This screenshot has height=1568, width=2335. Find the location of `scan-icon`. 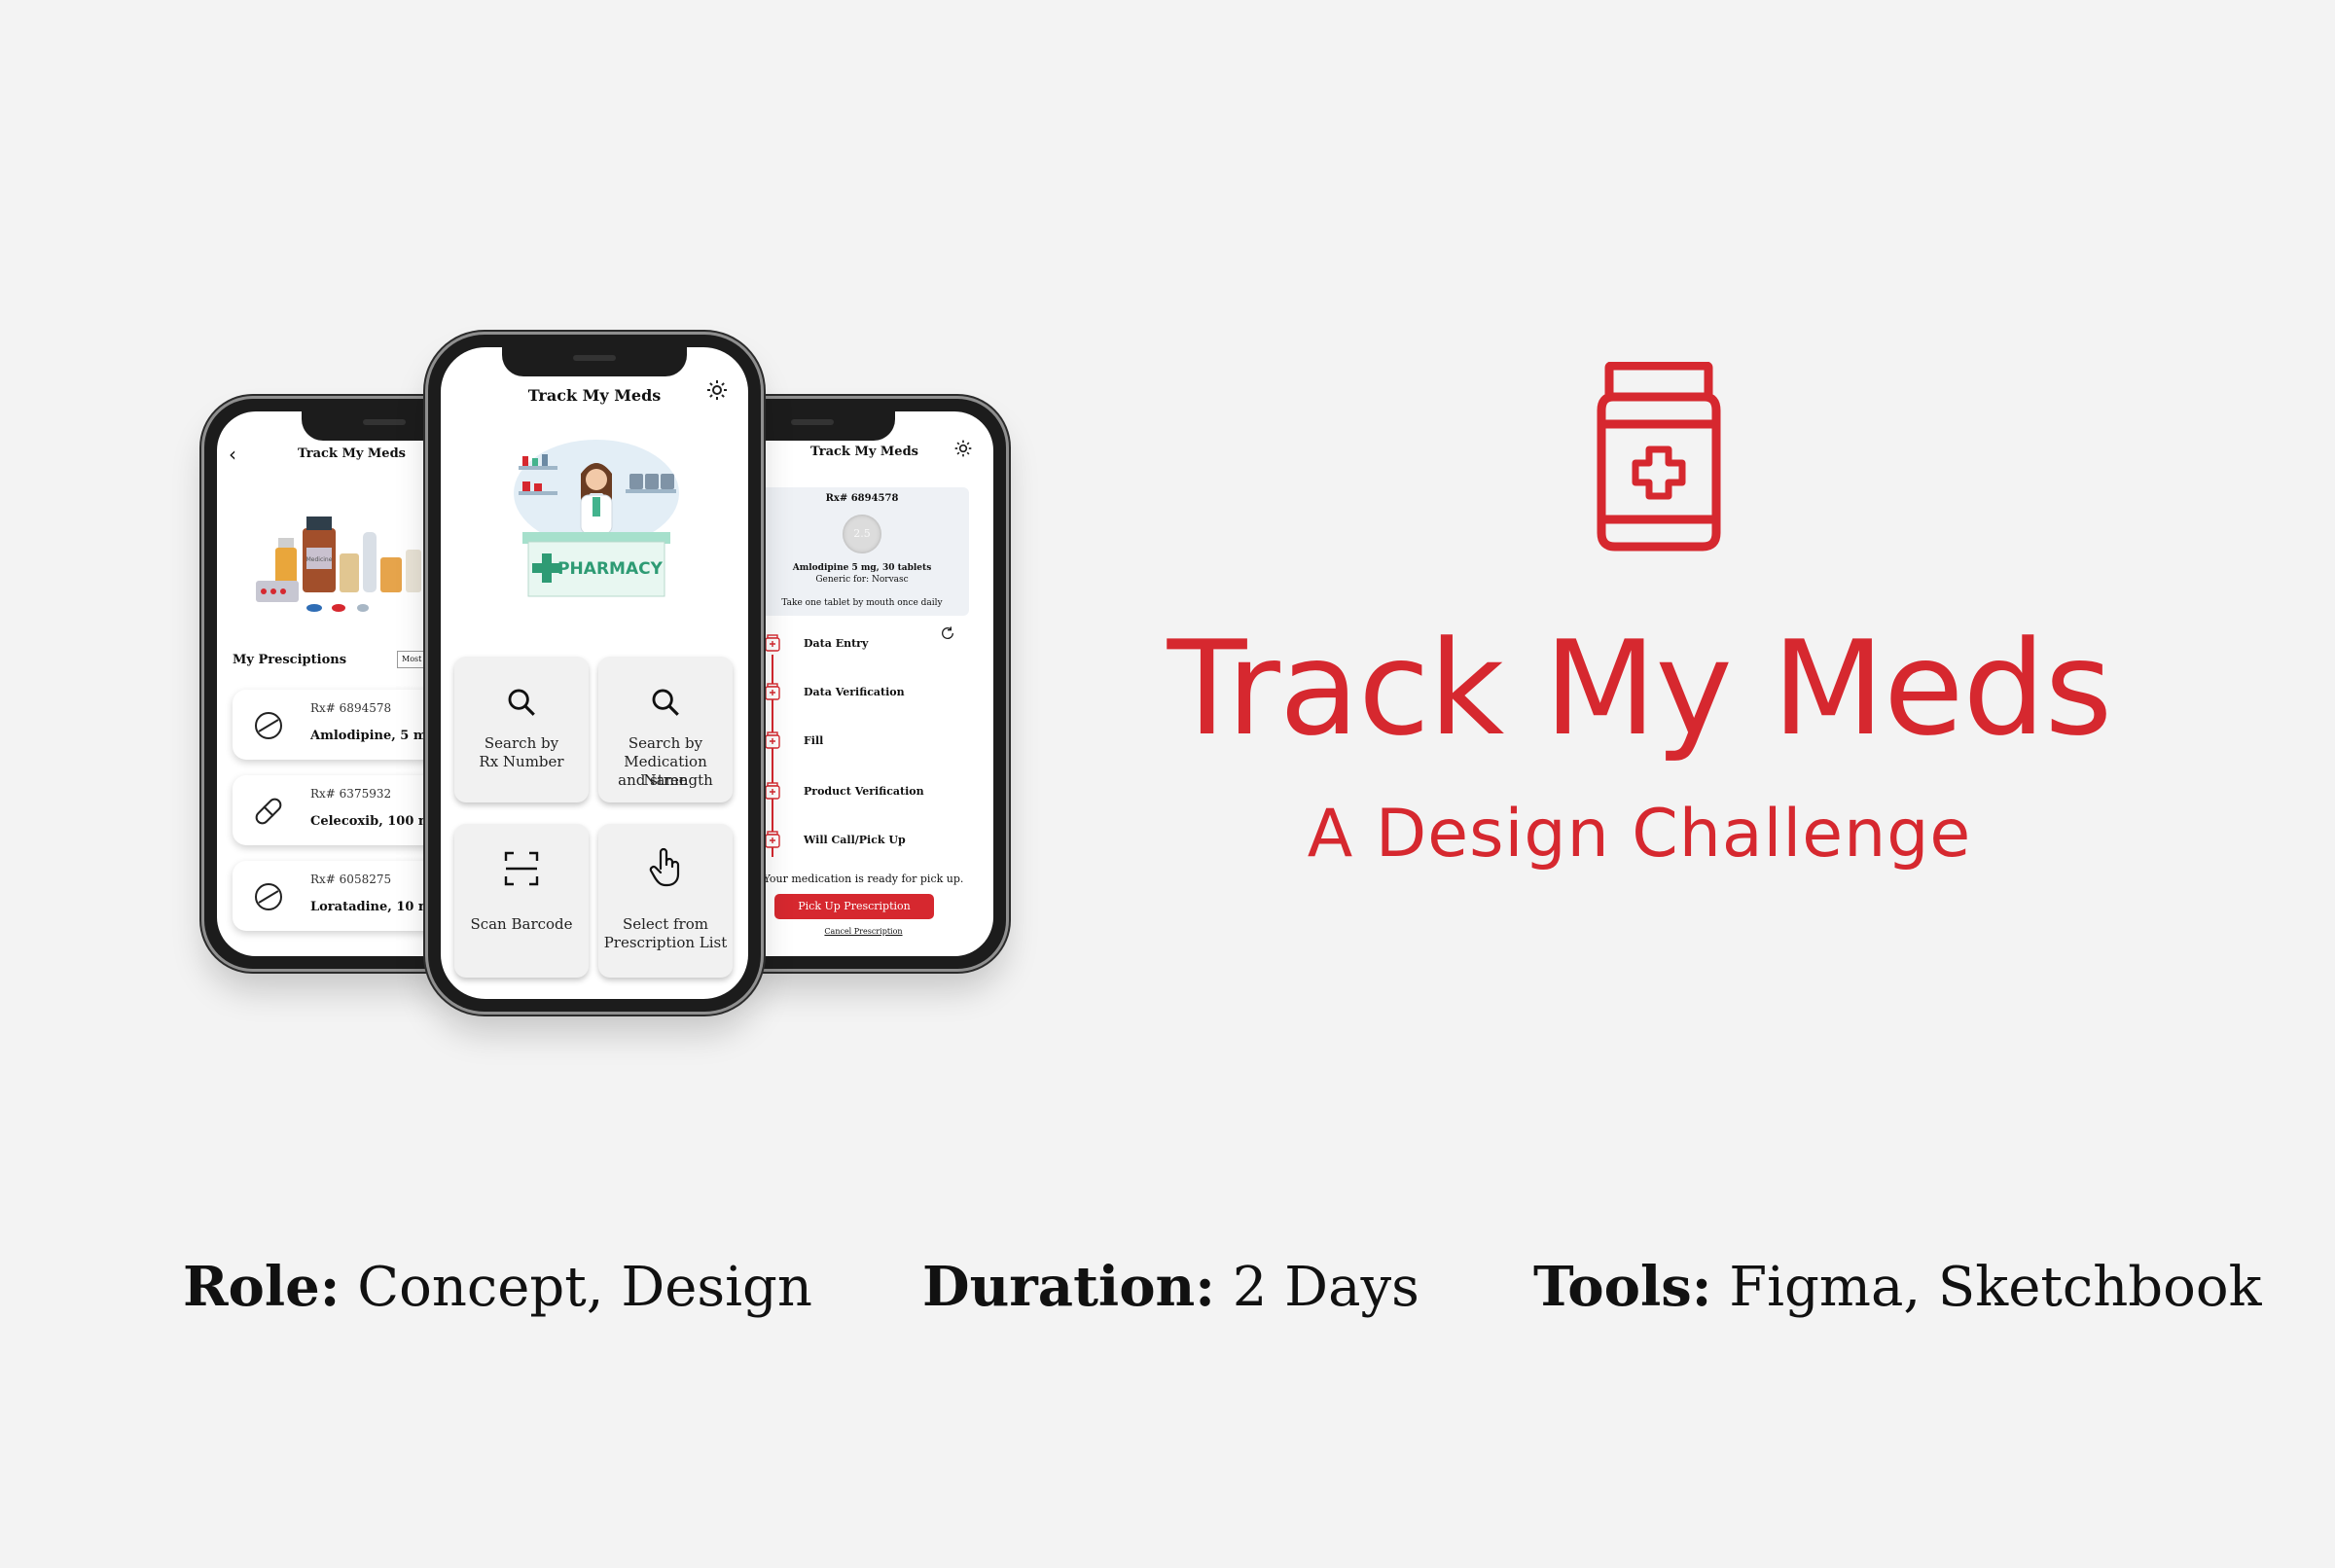

scan-icon is located at coordinates (521, 868).